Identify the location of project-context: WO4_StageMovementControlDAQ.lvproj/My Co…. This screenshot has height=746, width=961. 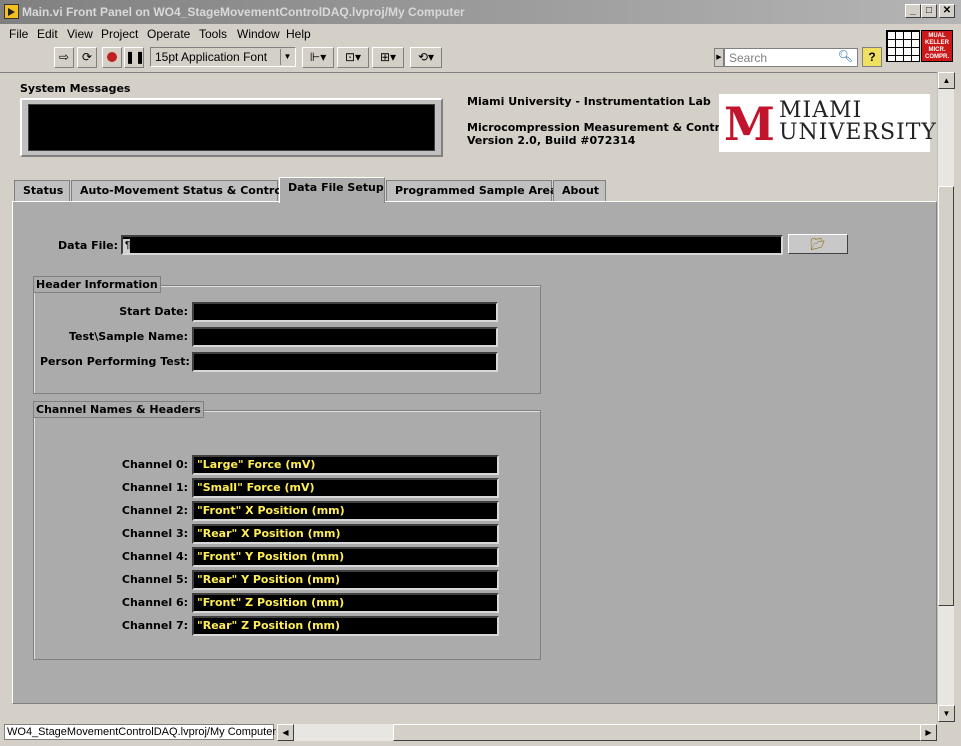
(140, 732).